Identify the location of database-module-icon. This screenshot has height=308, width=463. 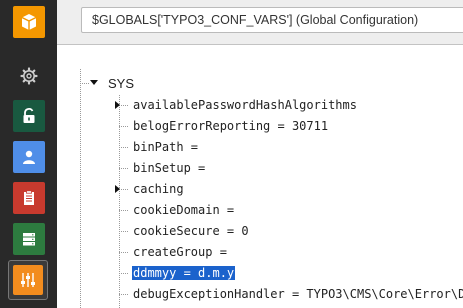
(29, 239).